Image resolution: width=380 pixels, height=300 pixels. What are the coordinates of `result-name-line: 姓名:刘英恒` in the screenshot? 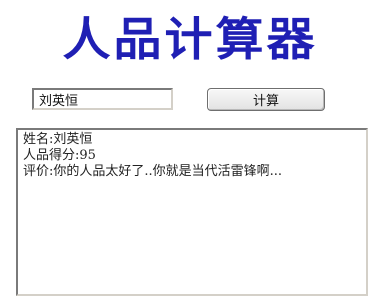 It's located at (58, 139).